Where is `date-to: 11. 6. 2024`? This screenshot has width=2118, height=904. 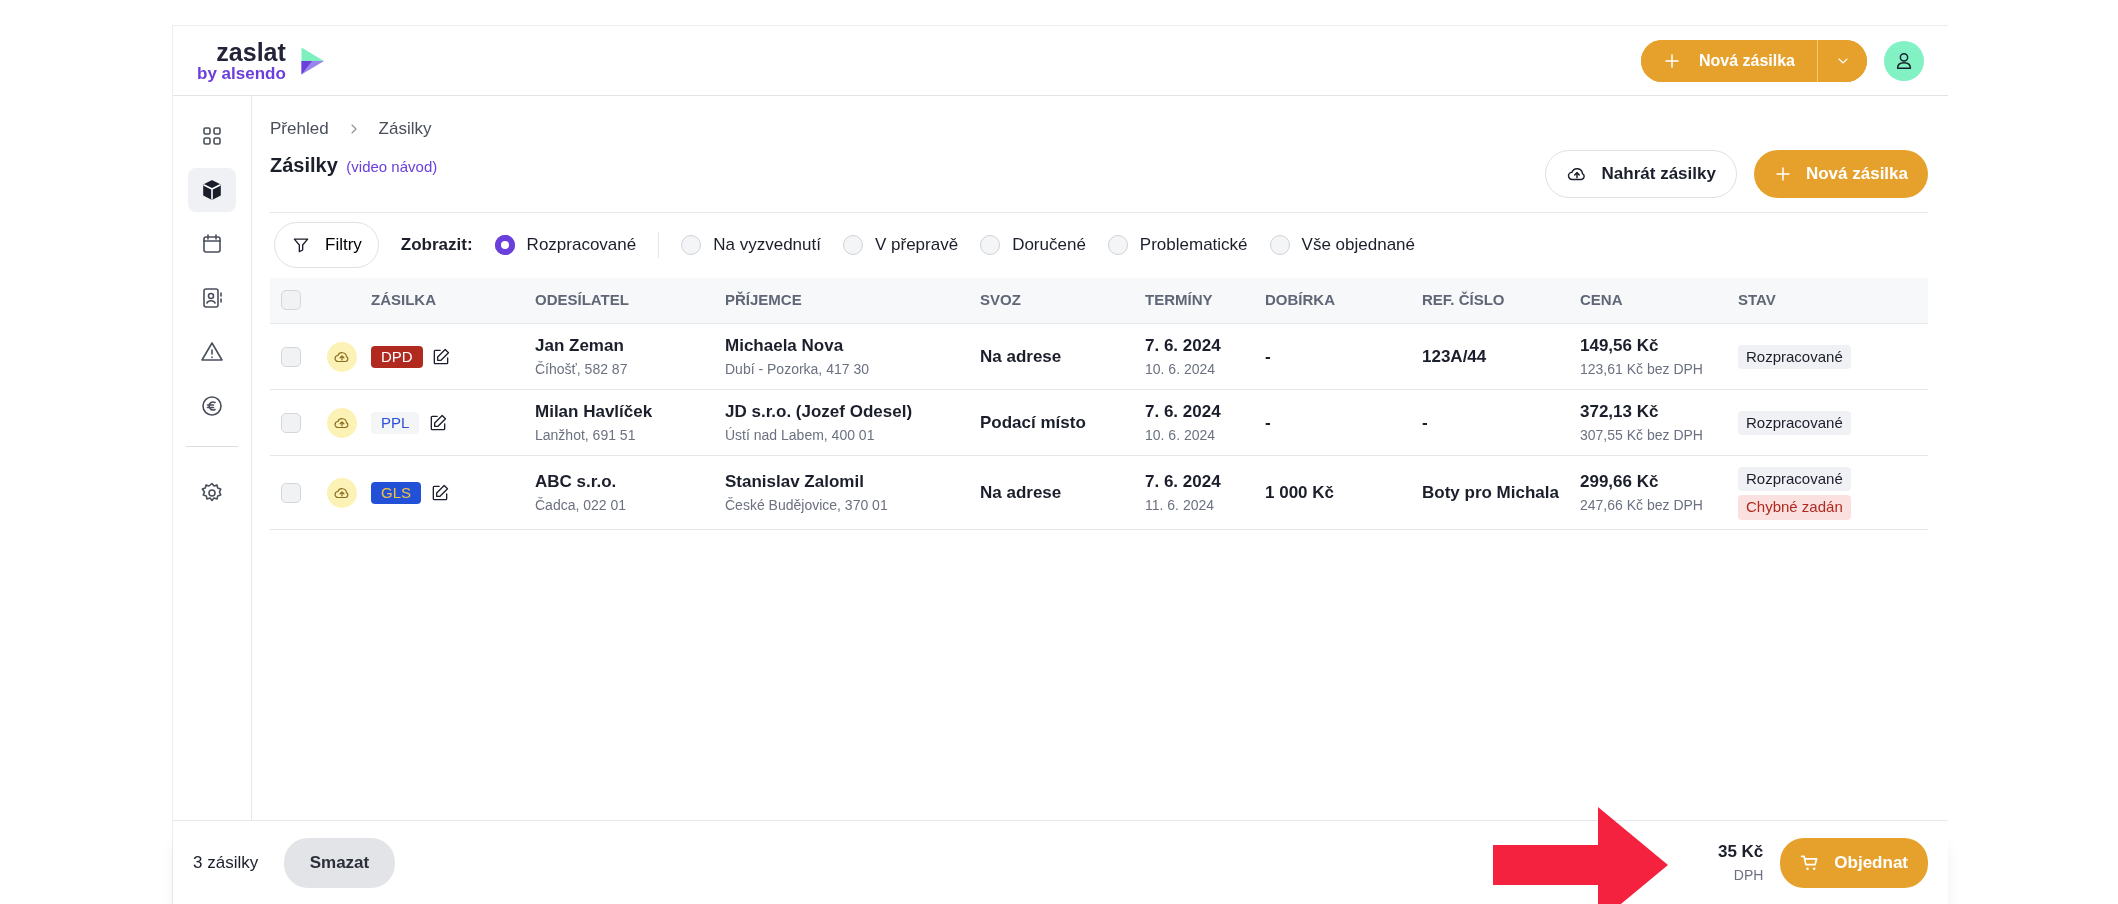 date-to: 11. 6. 2024 is located at coordinates (1180, 505).